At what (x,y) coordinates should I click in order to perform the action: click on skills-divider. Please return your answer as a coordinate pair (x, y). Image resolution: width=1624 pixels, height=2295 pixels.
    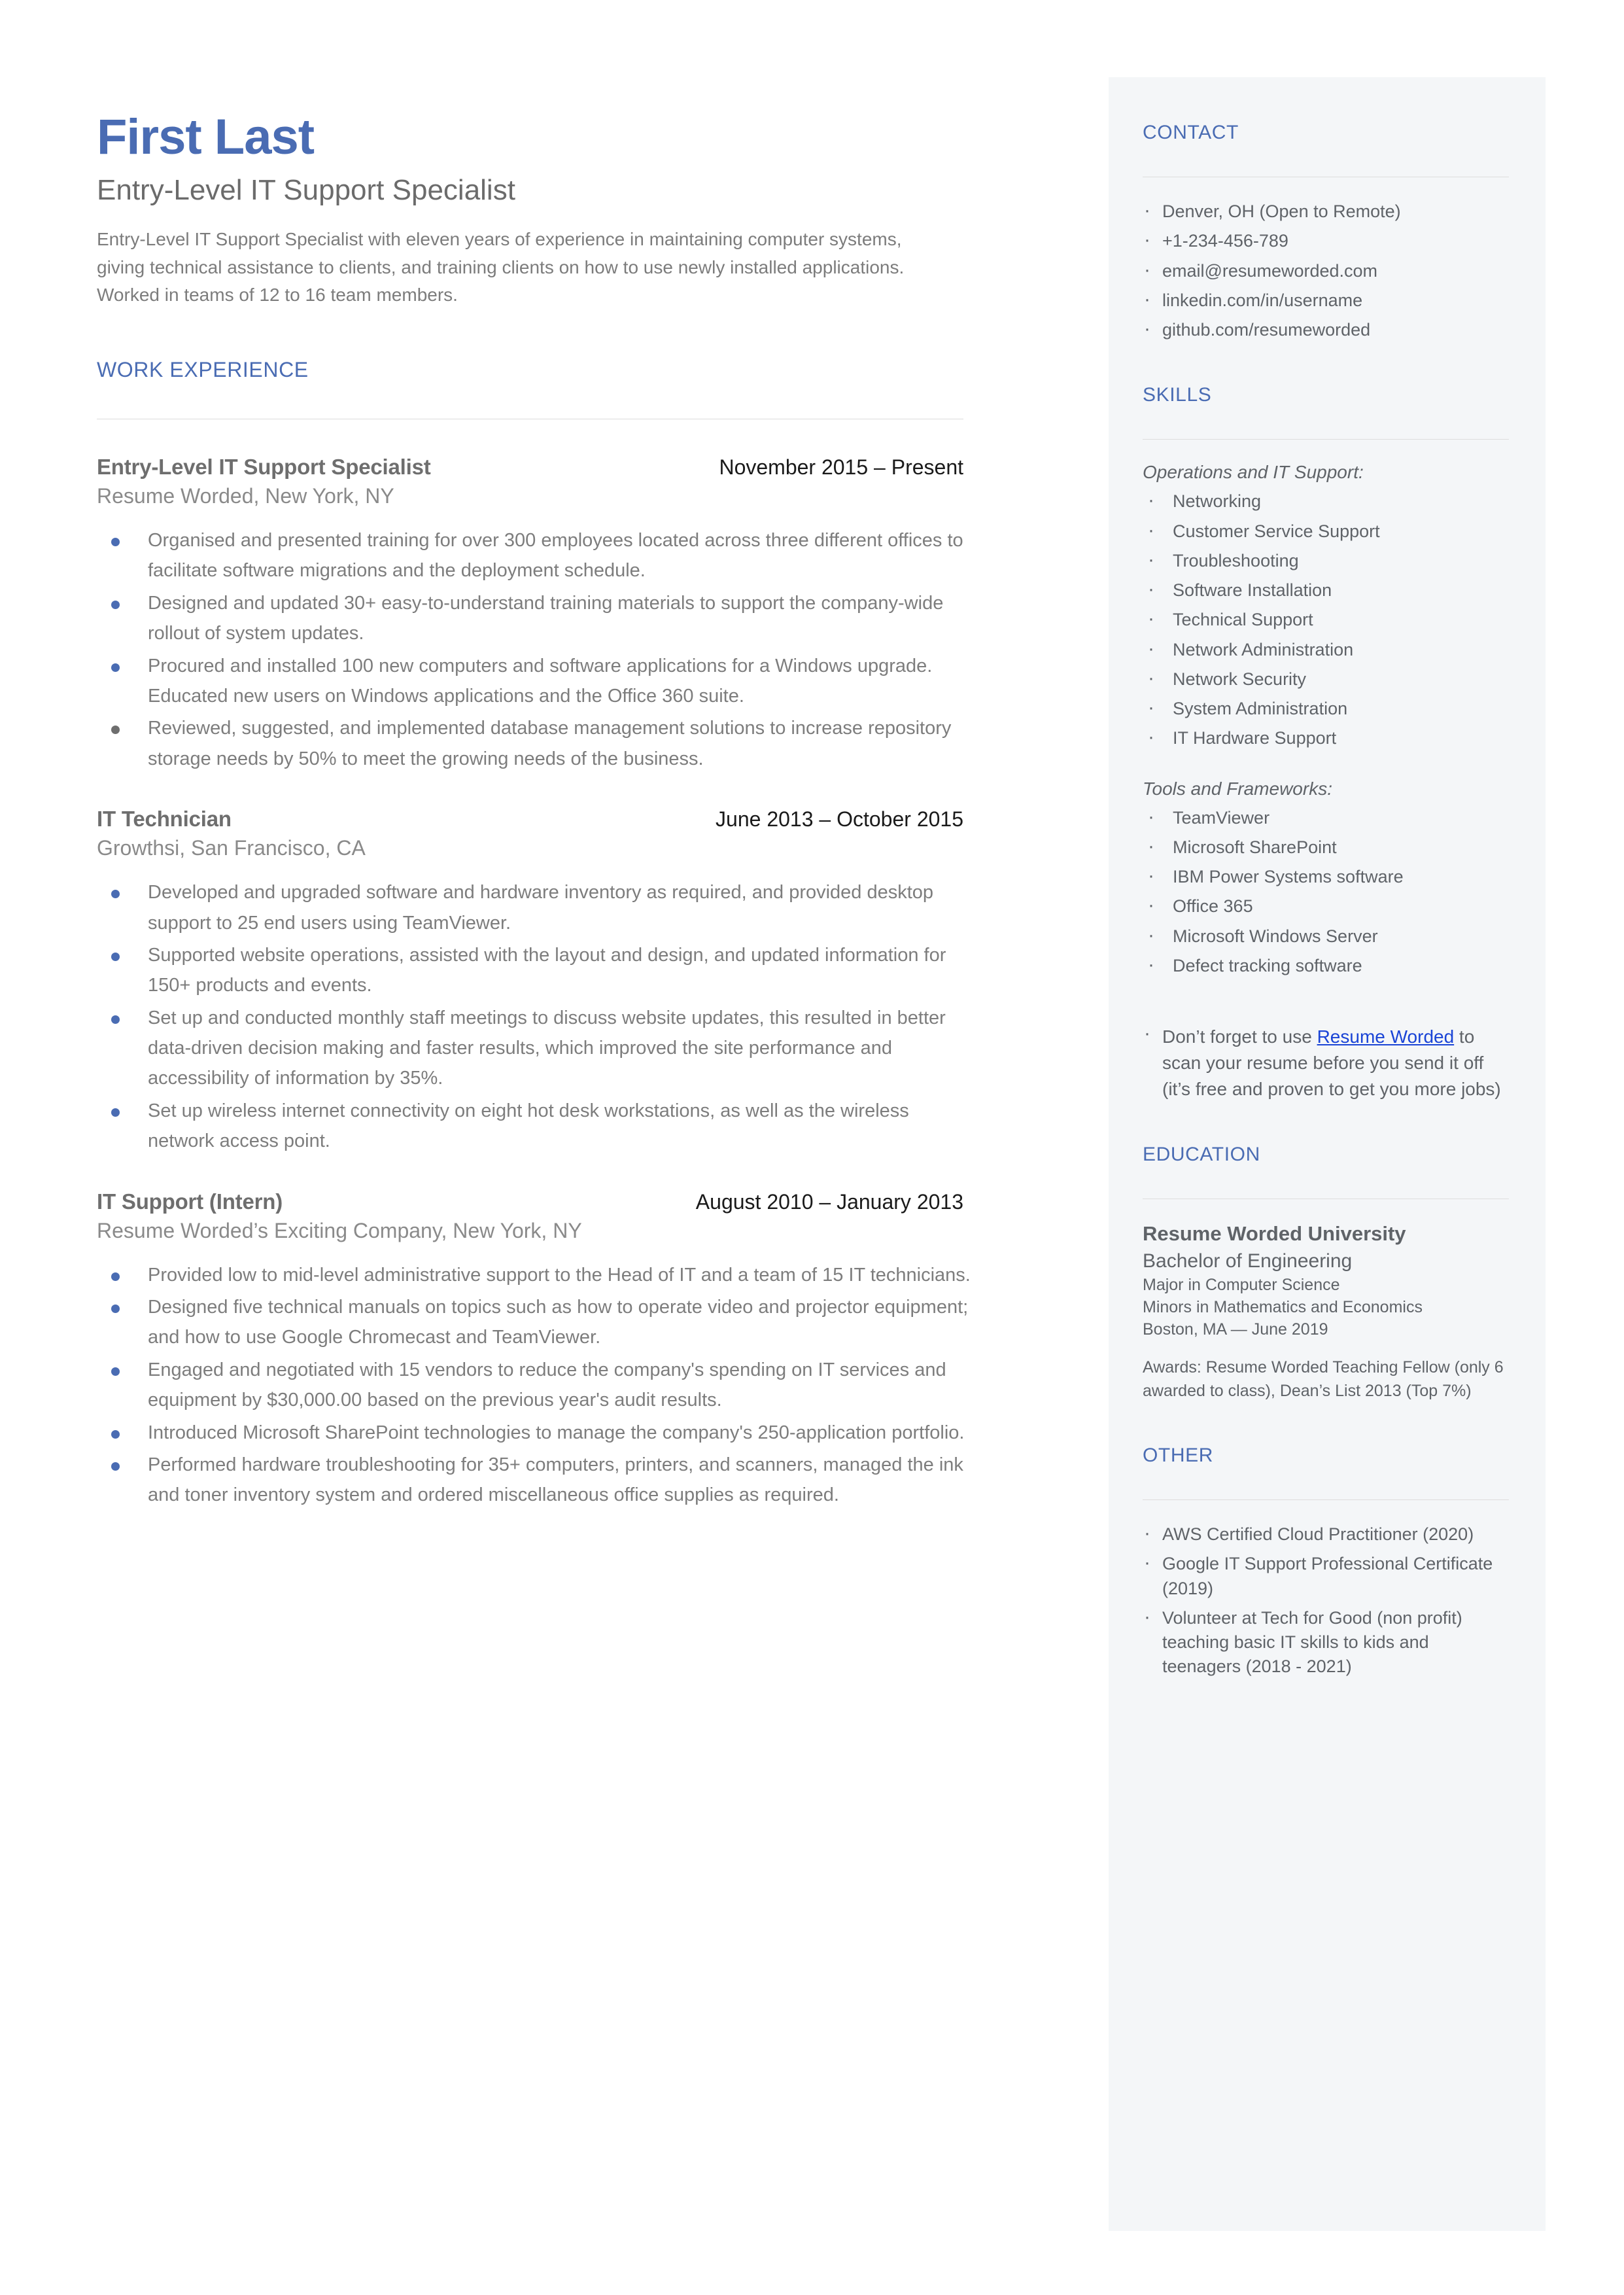
    Looking at the image, I should click on (1326, 440).